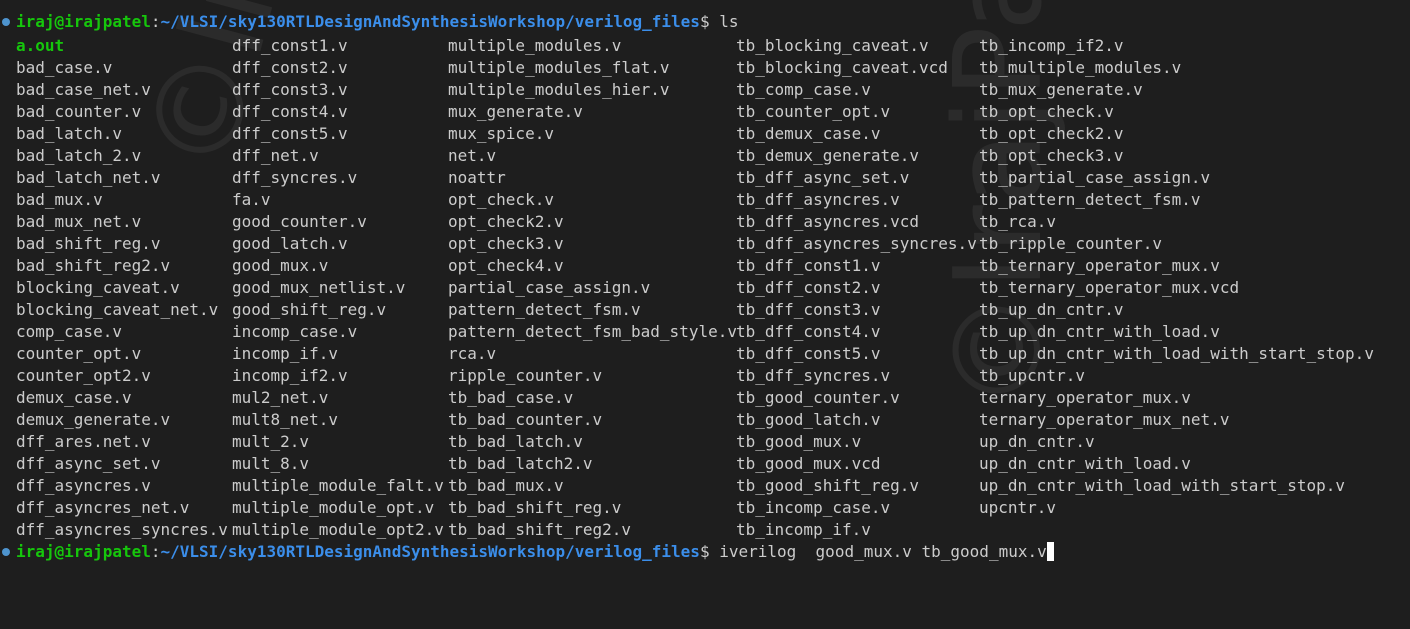 This screenshot has height=629, width=1410. Describe the element at coordinates (506, 243) in the screenshot. I see `file-entry: opt_check3.v` at that location.